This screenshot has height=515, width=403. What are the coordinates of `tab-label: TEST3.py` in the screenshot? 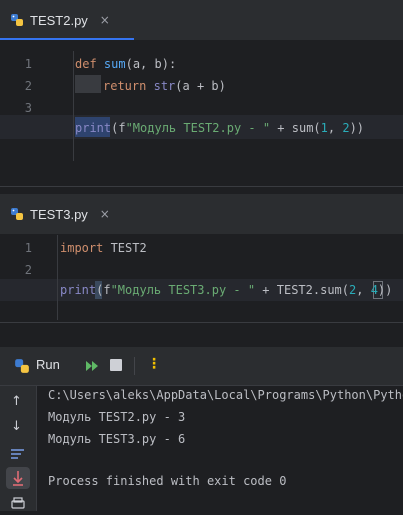 It's located at (59, 214).